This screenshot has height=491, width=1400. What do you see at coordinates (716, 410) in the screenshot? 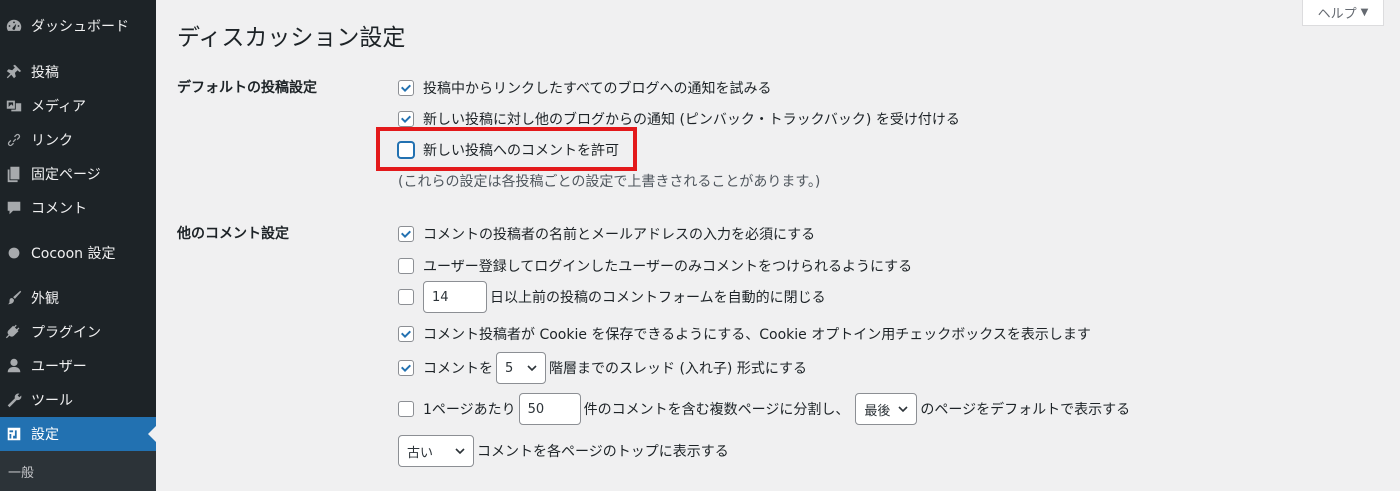
I see `option-label: 件のコメントを含む複数ページに分割し、` at bounding box center [716, 410].